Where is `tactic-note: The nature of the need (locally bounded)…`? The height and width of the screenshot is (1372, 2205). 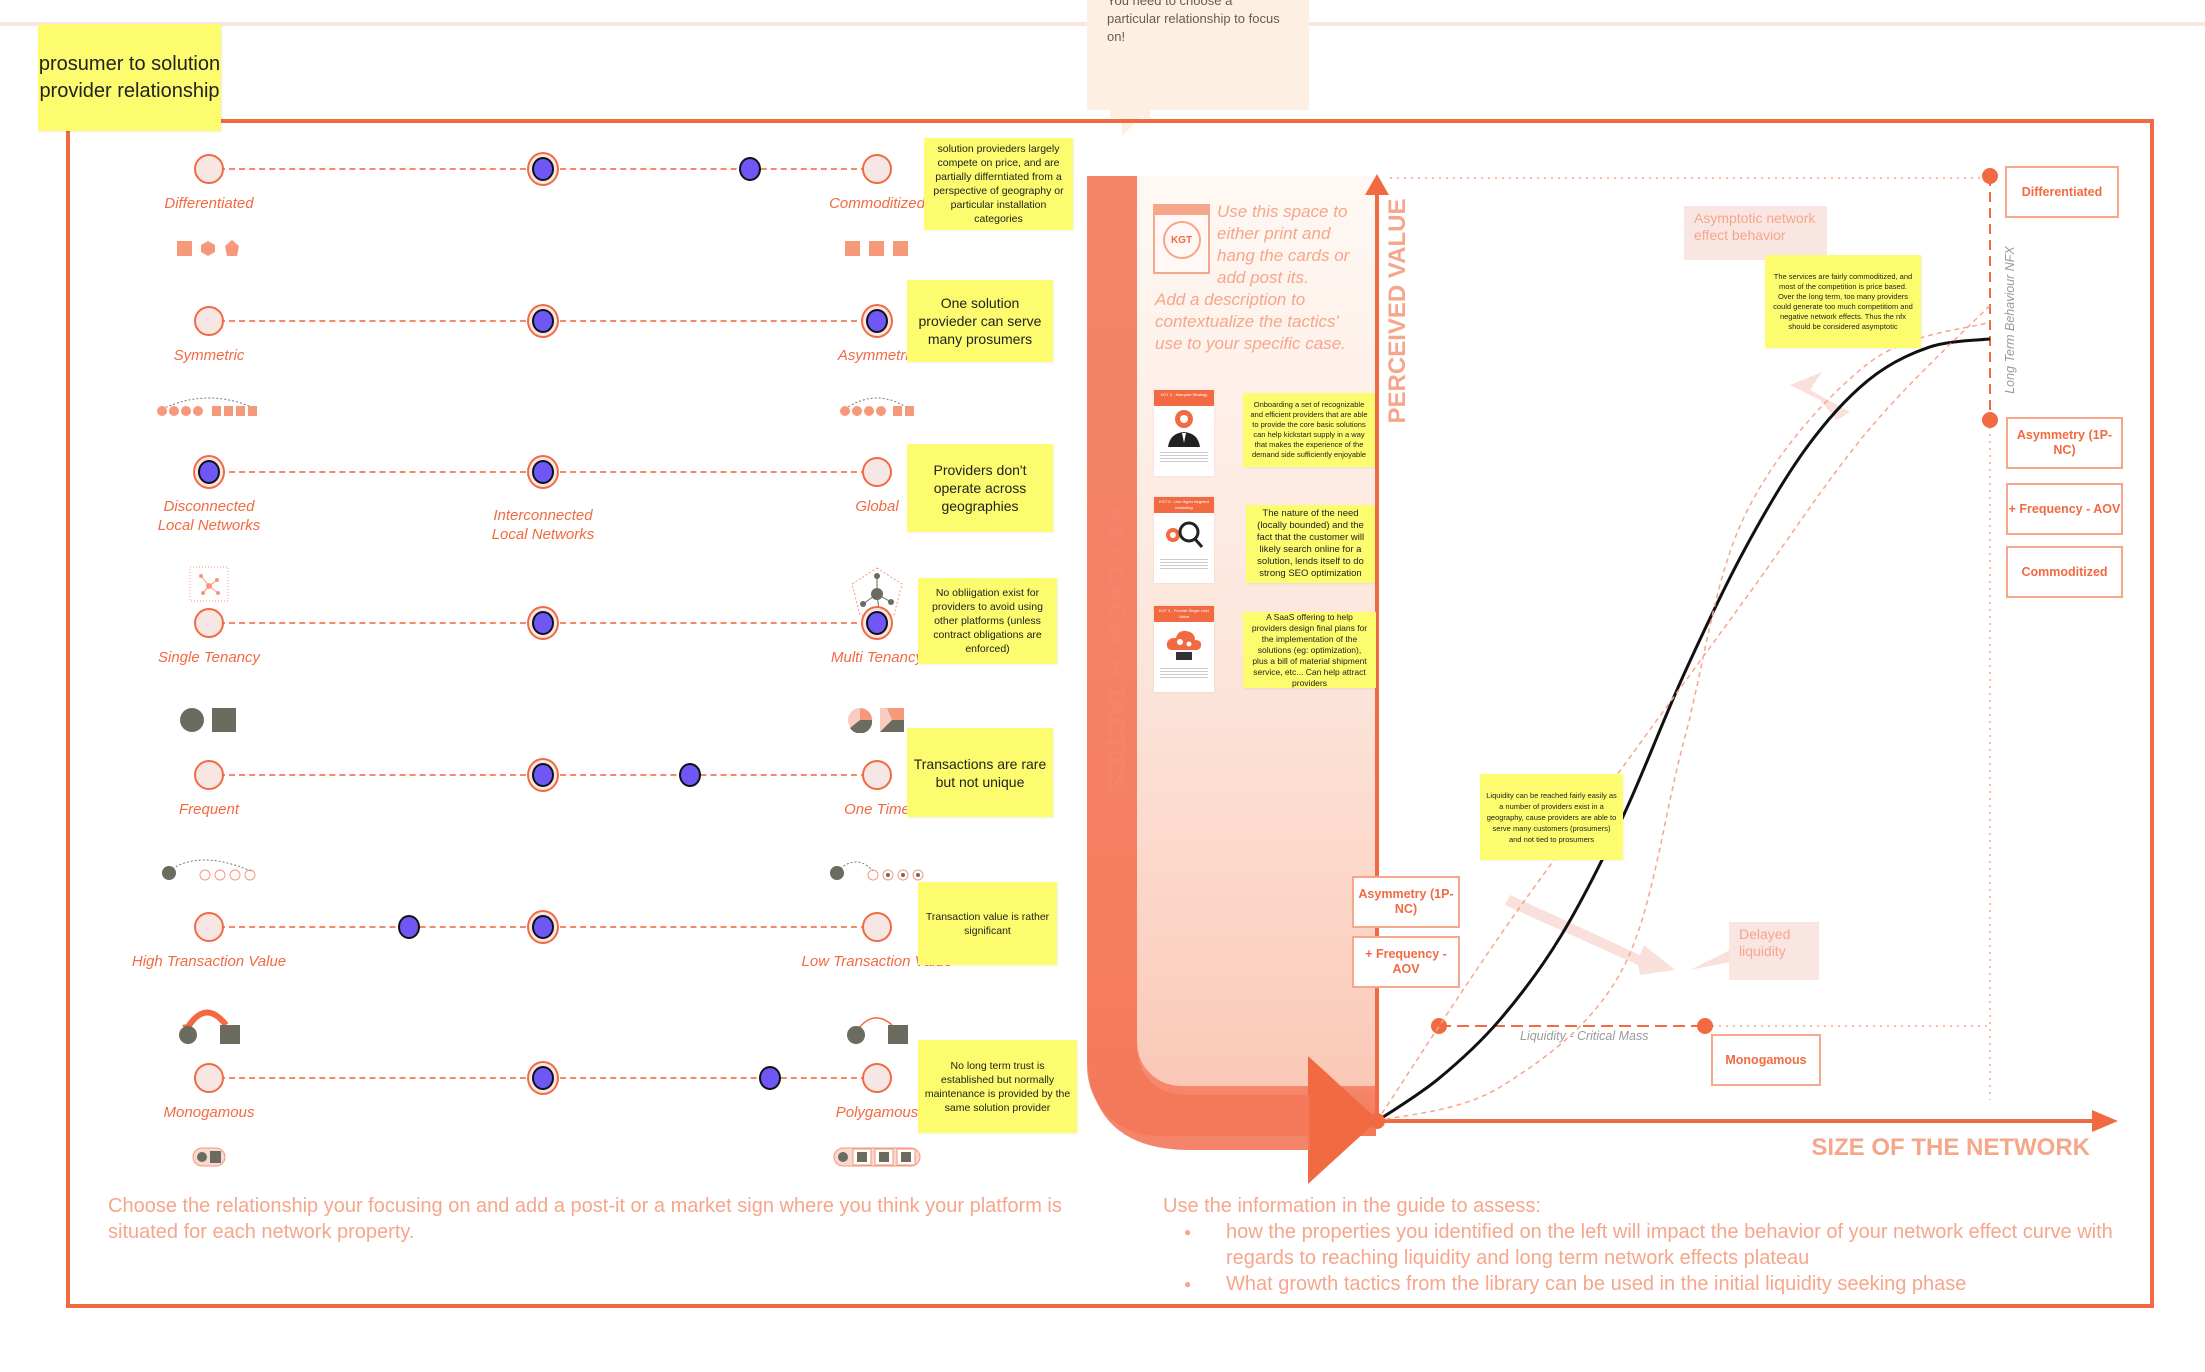 tactic-note: The nature of the need (locally bounded)… is located at coordinates (1310, 544).